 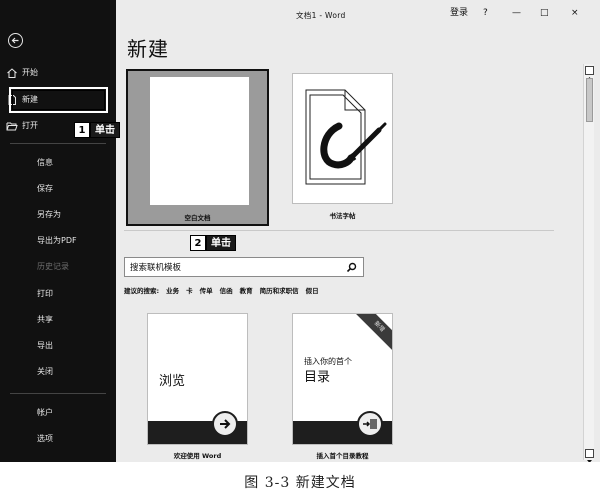 I want to click on suggested-search-link: 简历和求职信, so click(x=279, y=291).